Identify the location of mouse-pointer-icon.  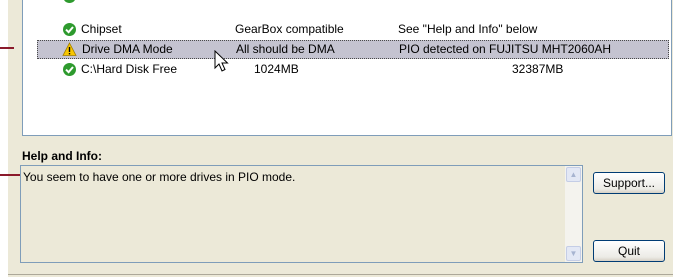
(221, 61).